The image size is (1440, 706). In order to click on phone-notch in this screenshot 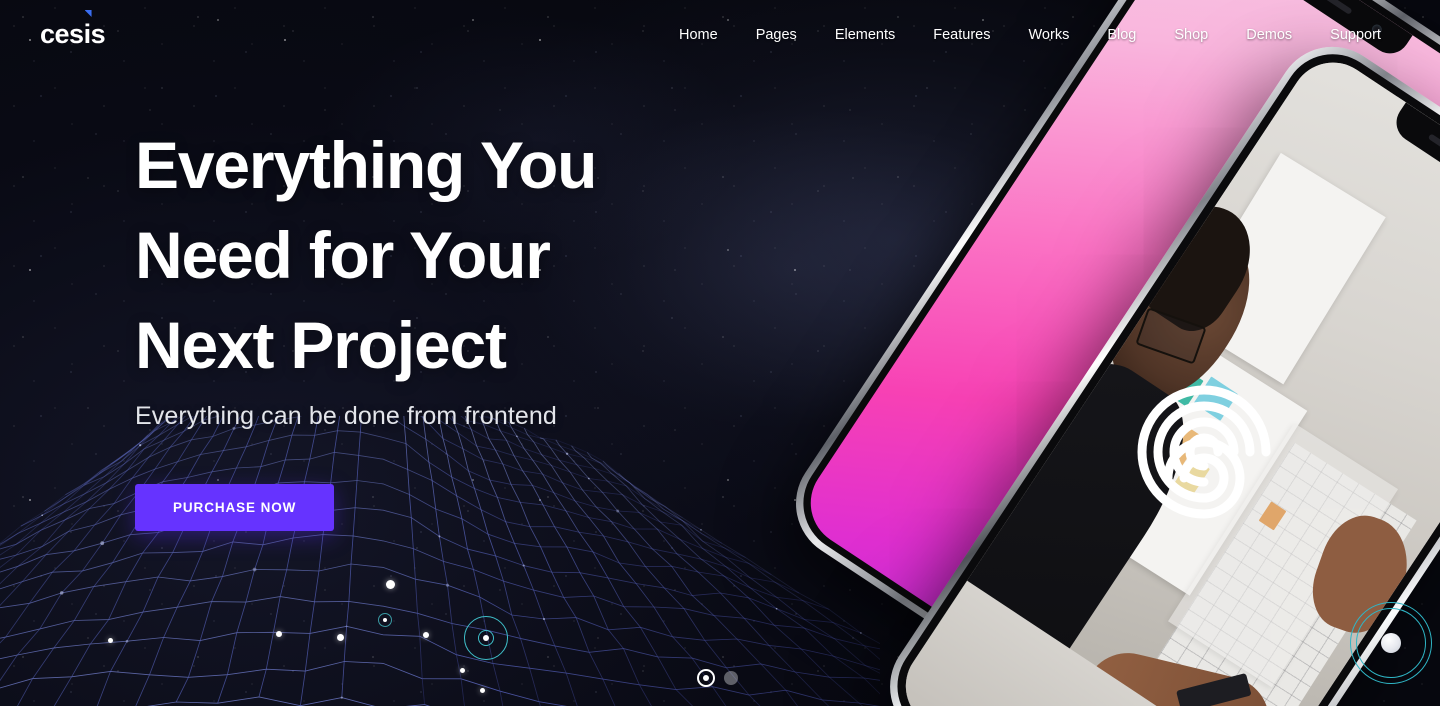, I will do `click(1414, 159)`.